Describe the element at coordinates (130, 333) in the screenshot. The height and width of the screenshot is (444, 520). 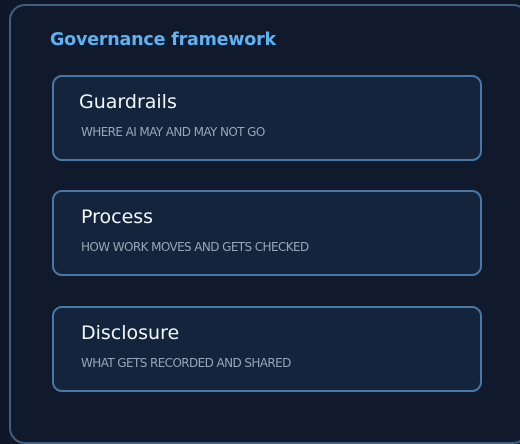
I see `disclosure-title: Disclosure` at that location.